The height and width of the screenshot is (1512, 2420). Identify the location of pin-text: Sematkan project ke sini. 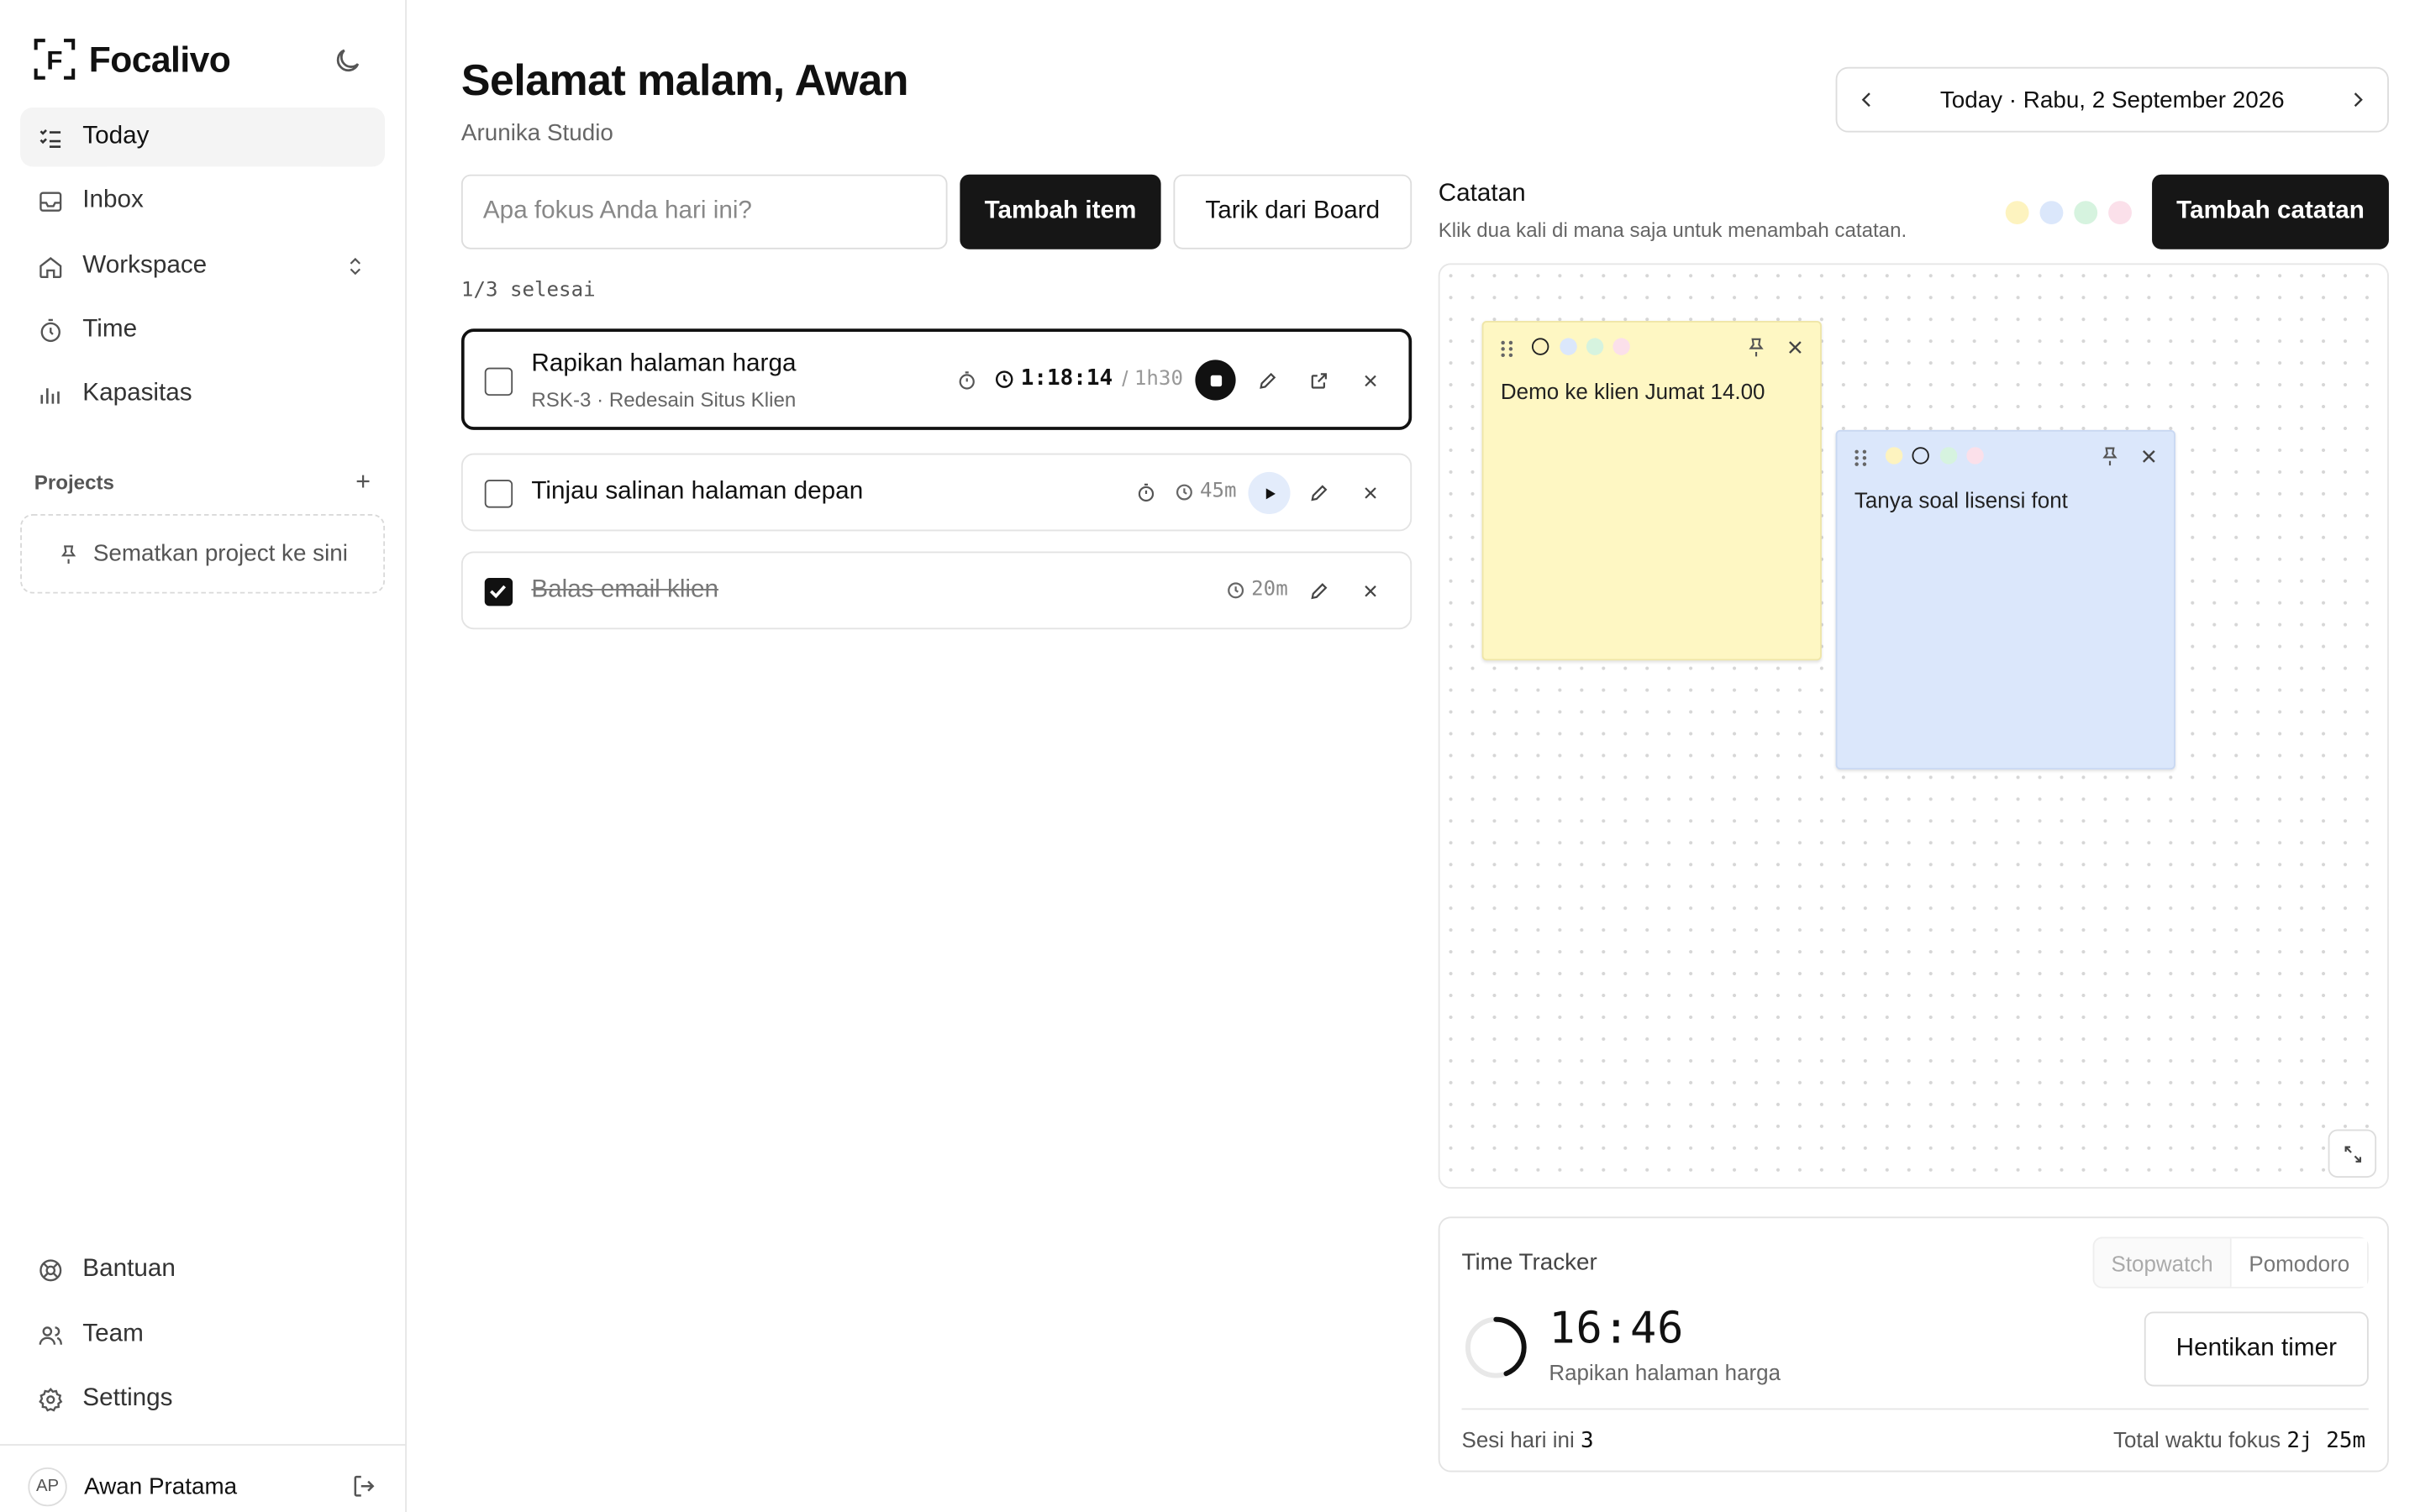
(220, 554).